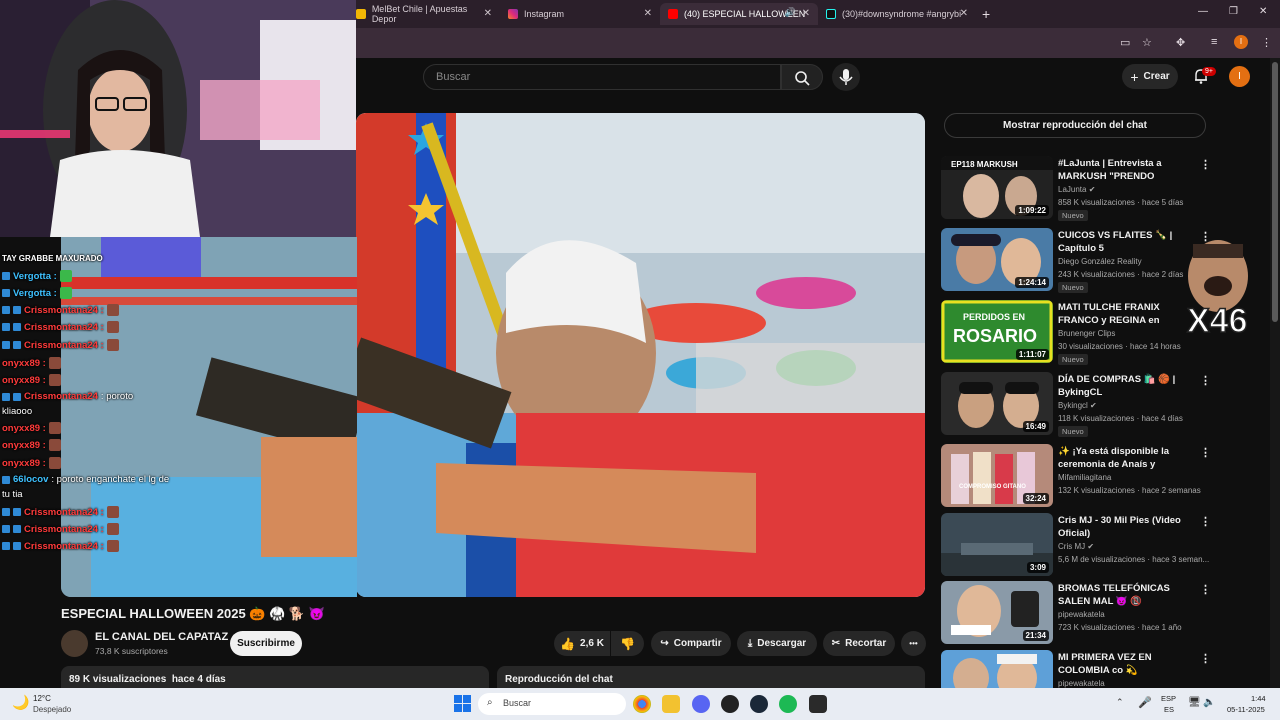 Image resolution: width=1280 pixels, height=720 pixels. Describe the element at coordinates (112, 529) in the screenshot. I see `emote-icon` at that location.